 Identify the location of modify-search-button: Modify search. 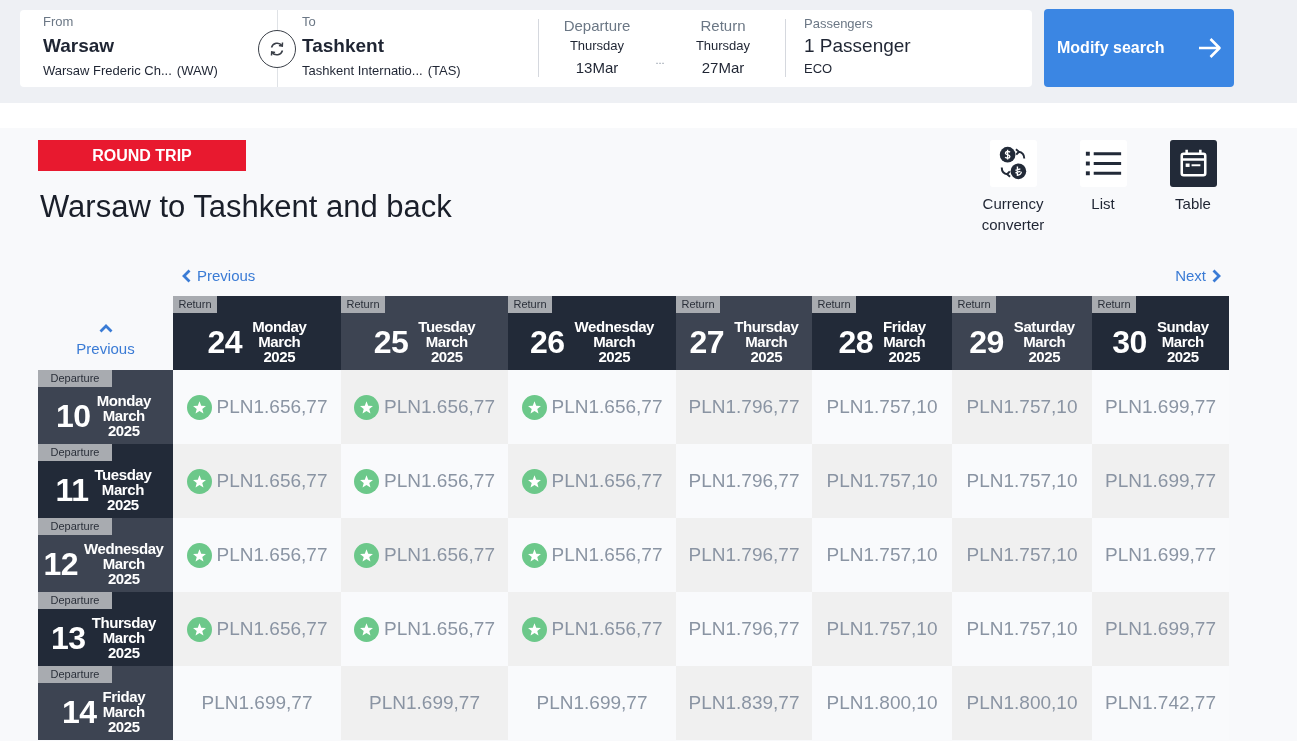
(1139, 48).